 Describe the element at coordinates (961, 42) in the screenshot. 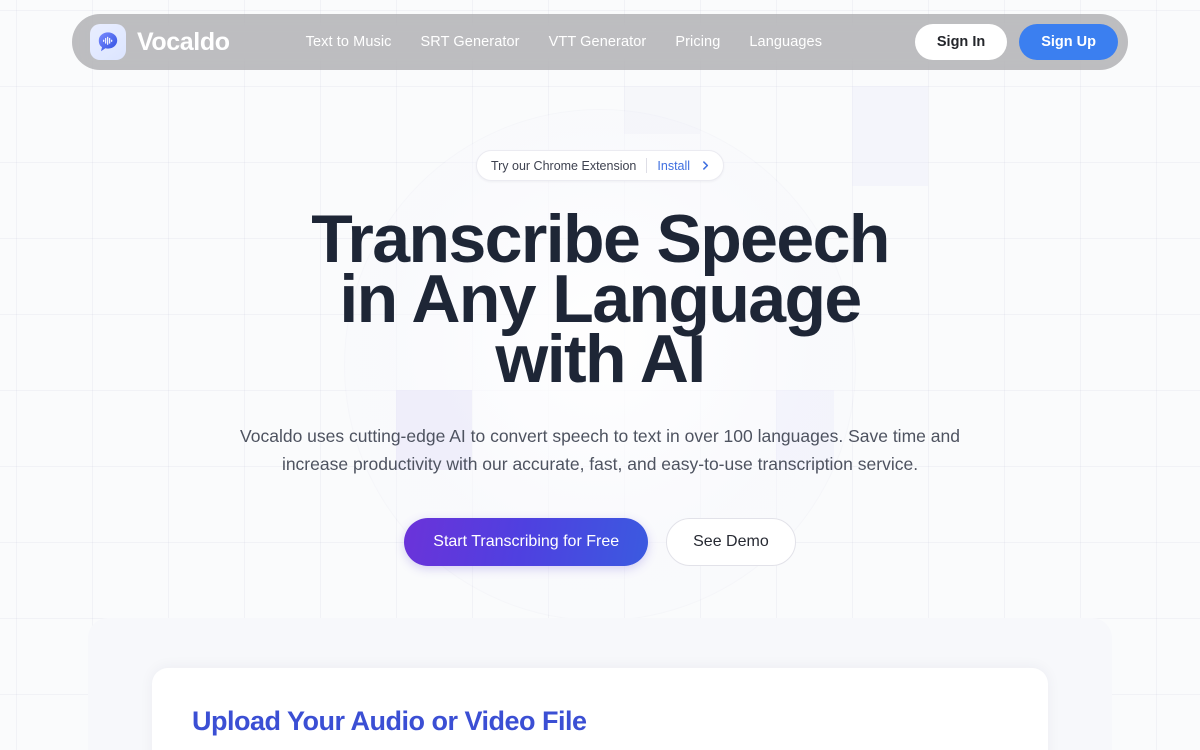

I see `sign-in-button: Sign In` at that location.